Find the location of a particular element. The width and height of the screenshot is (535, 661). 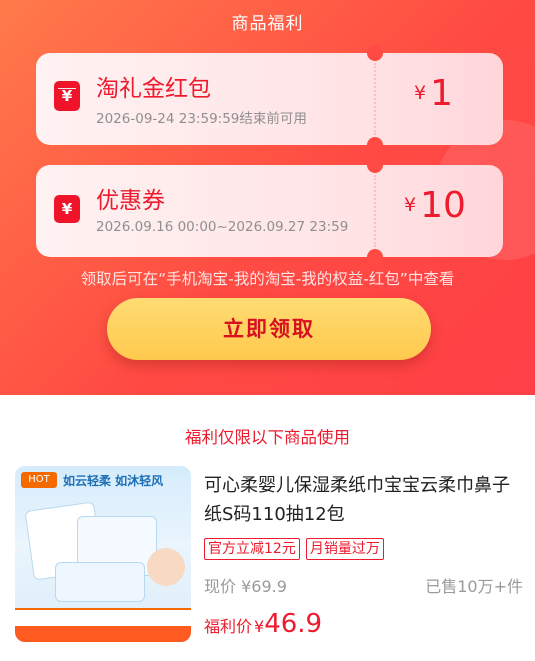

coupon-card-taolijin: ¥ 淘礼金红包 2026-09-24 23:59:59结束前可用 ¥1 is located at coordinates (269, 99).